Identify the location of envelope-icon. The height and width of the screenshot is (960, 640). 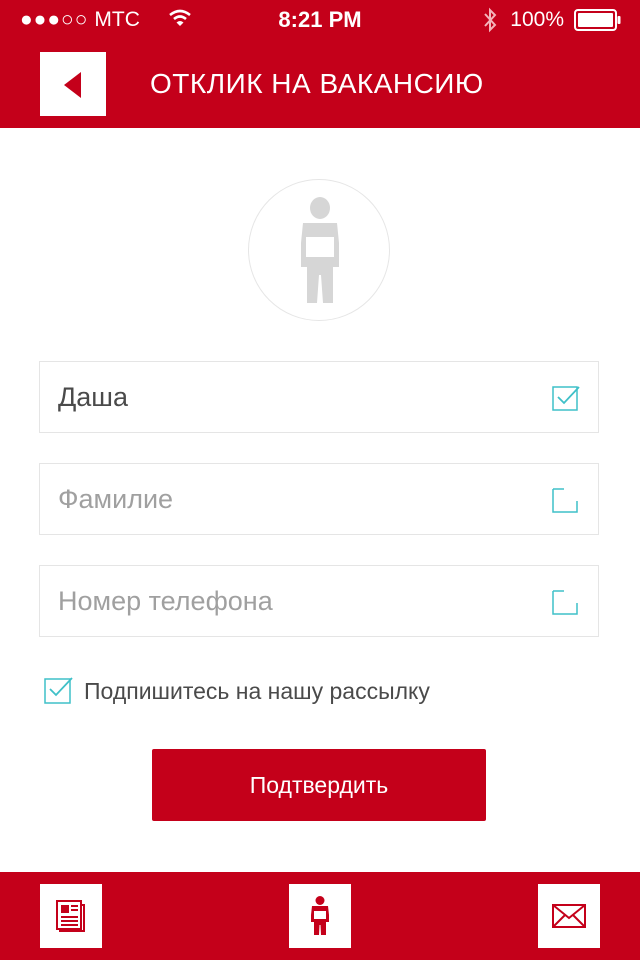
(569, 916).